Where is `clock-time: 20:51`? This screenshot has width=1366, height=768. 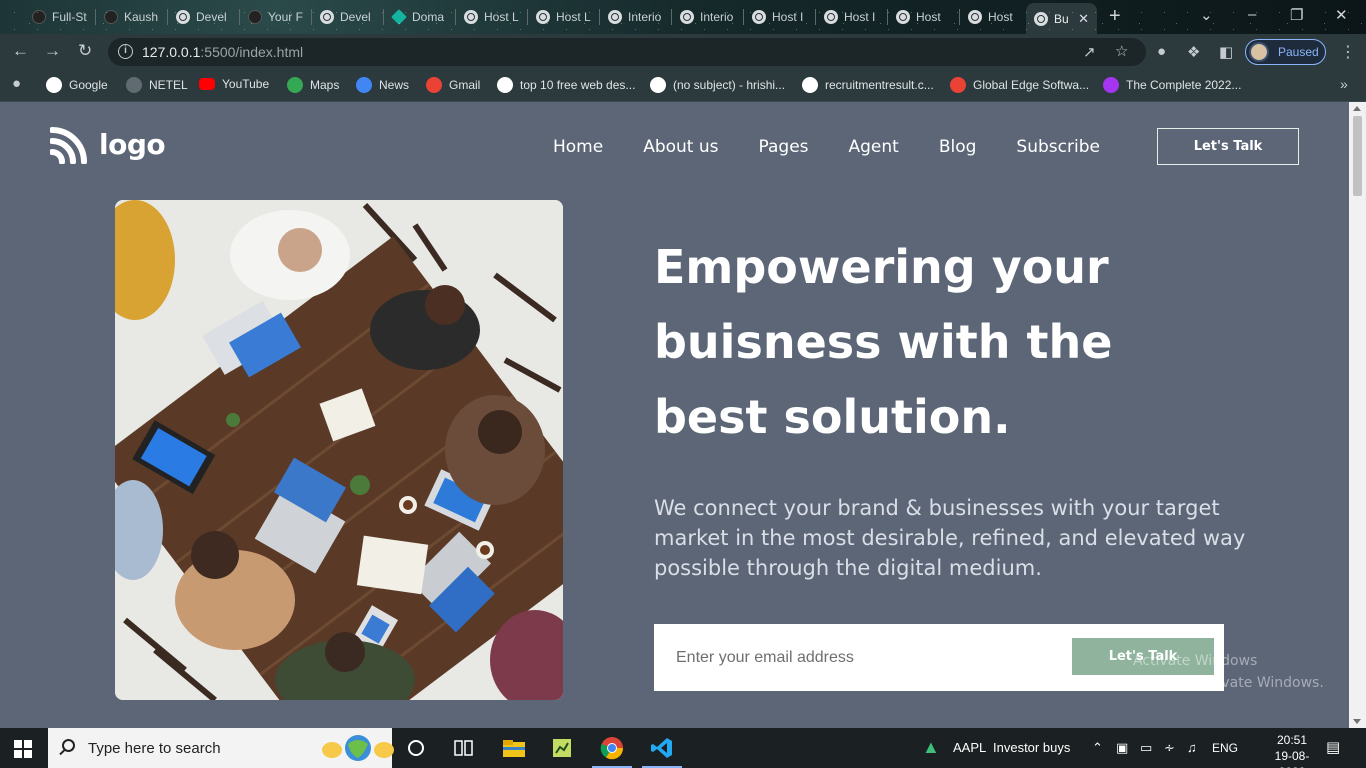
clock-time: 20:51 is located at coordinates (1292, 740).